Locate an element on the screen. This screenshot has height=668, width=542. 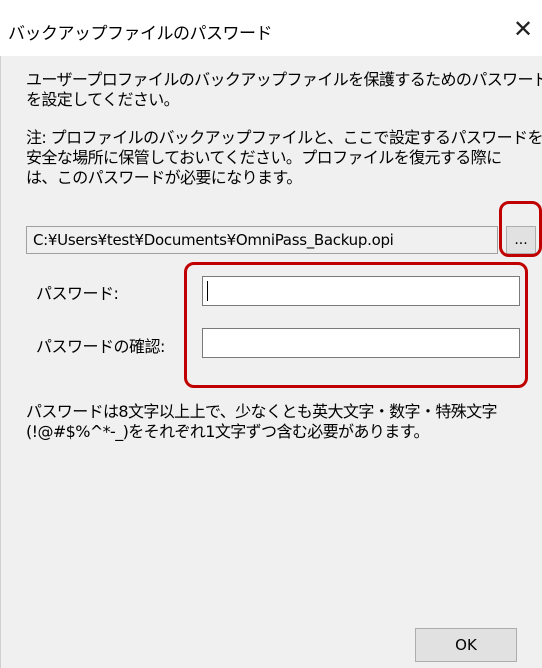
ok-button: OK is located at coordinates (466, 645).